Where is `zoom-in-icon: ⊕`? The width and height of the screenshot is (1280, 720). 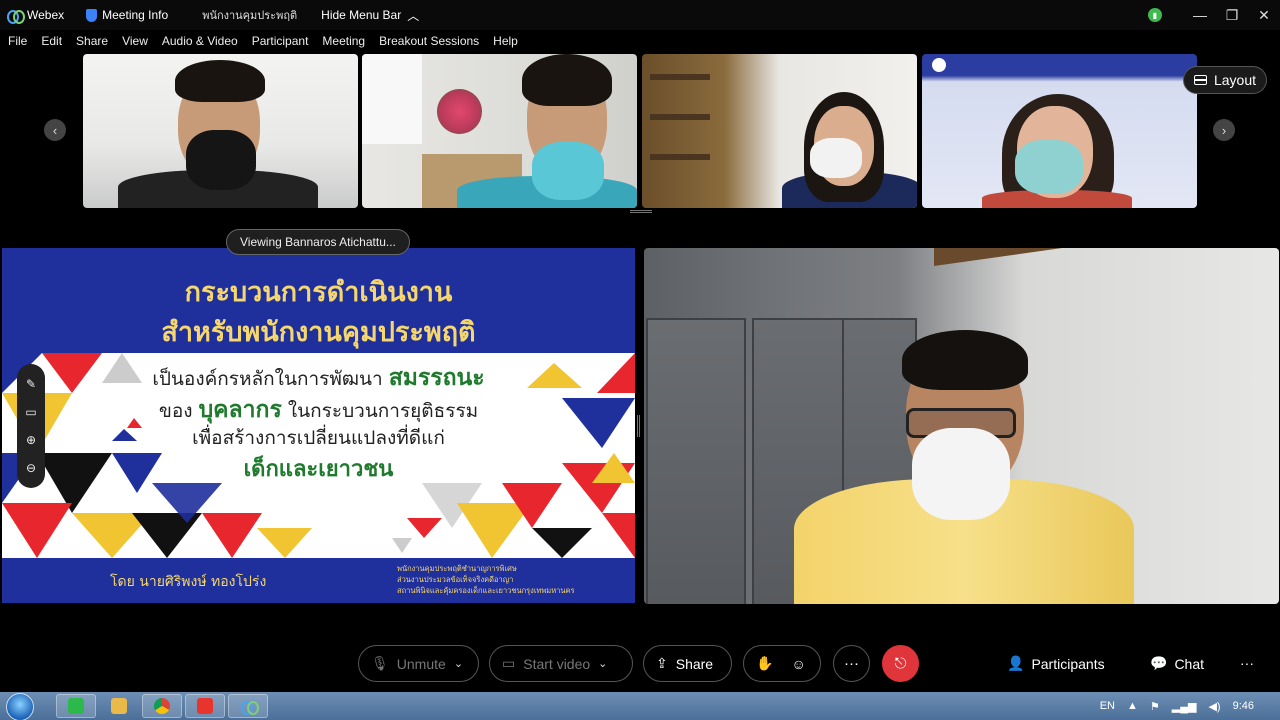 zoom-in-icon: ⊕ is located at coordinates (31, 440).